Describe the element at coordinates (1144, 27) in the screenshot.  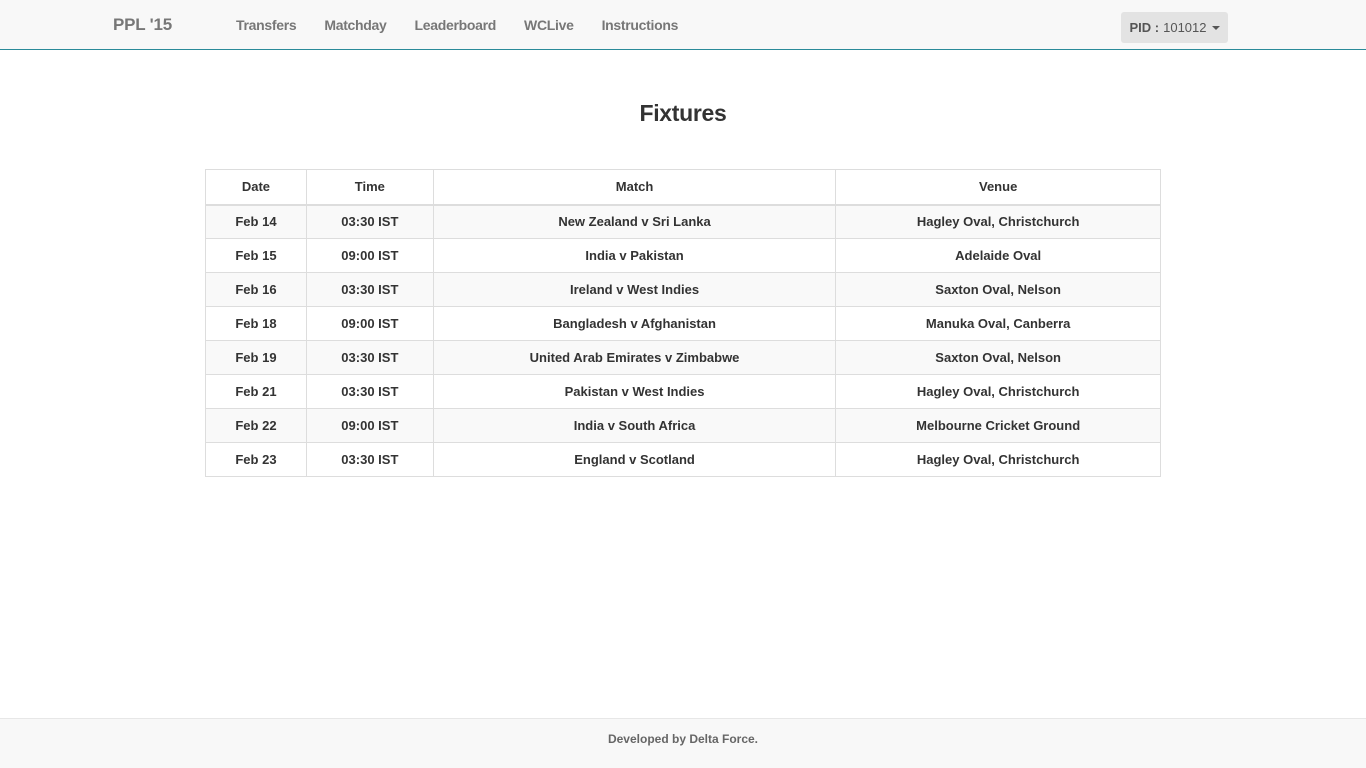
I see `pid-label: PID :` at that location.